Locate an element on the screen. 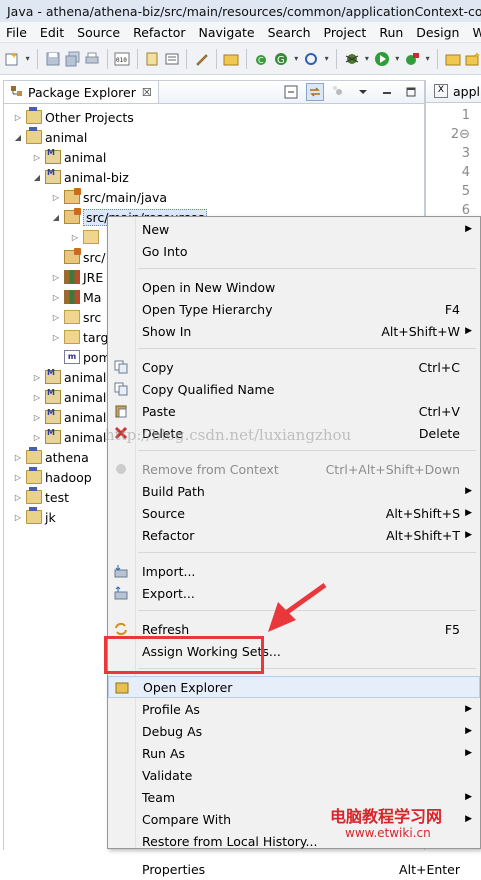 This screenshot has width=481, height=880. menu-item-shortcut: Alt+Enter is located at coordinates (429, 869).